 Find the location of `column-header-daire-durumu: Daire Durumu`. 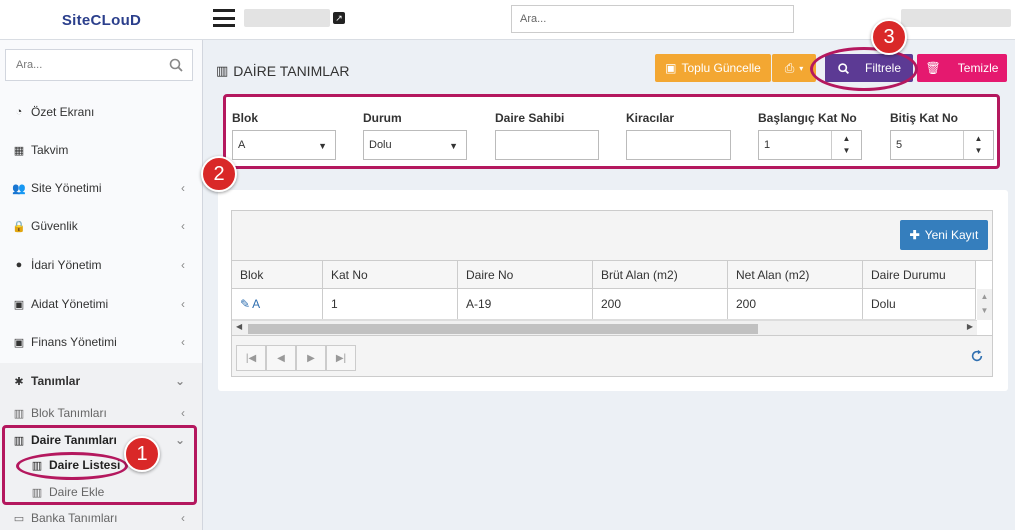

column-header-daire-durumu: Daire Durumu is located at coordinates (919, 274).